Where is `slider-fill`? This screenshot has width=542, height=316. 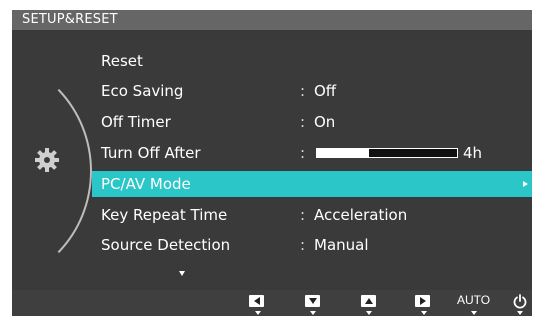
slider-fill is located at coordinates (343, 153).